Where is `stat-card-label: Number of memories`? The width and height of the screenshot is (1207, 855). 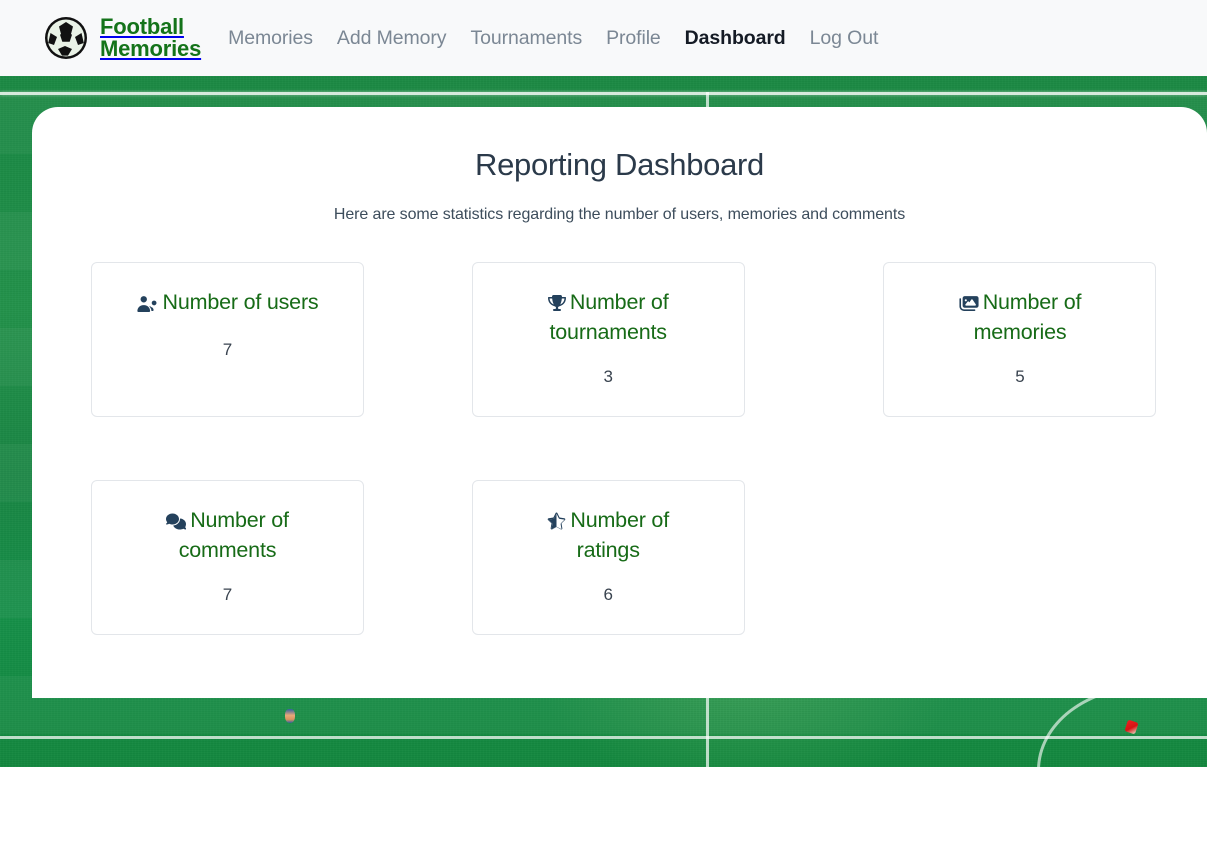
stat-card-label: Number of memories is located at coordinates (1028, 317).